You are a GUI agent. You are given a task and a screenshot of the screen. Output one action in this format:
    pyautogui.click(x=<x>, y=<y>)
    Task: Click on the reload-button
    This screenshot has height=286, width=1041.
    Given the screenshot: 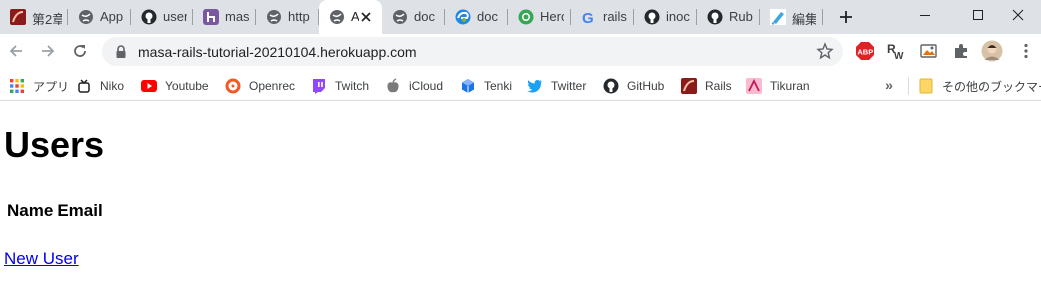 What is the action you would take?
    pyautogui.click(x=80, y=51)
    